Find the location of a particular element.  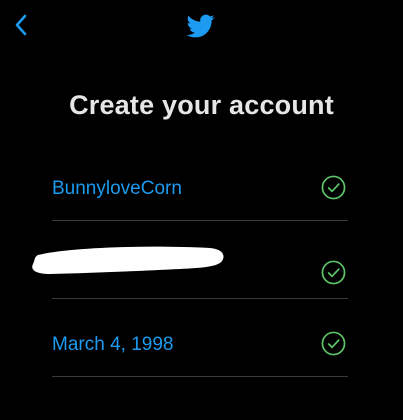

birthdate-field: March 4, 1998 is located at coordinates (200, 348).